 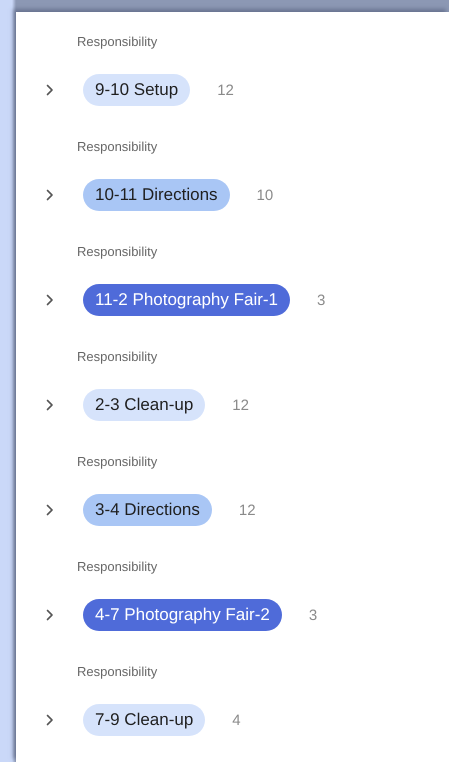 I want to click on tag-pill: 3-4 Directions, so click(x=147, y=510).